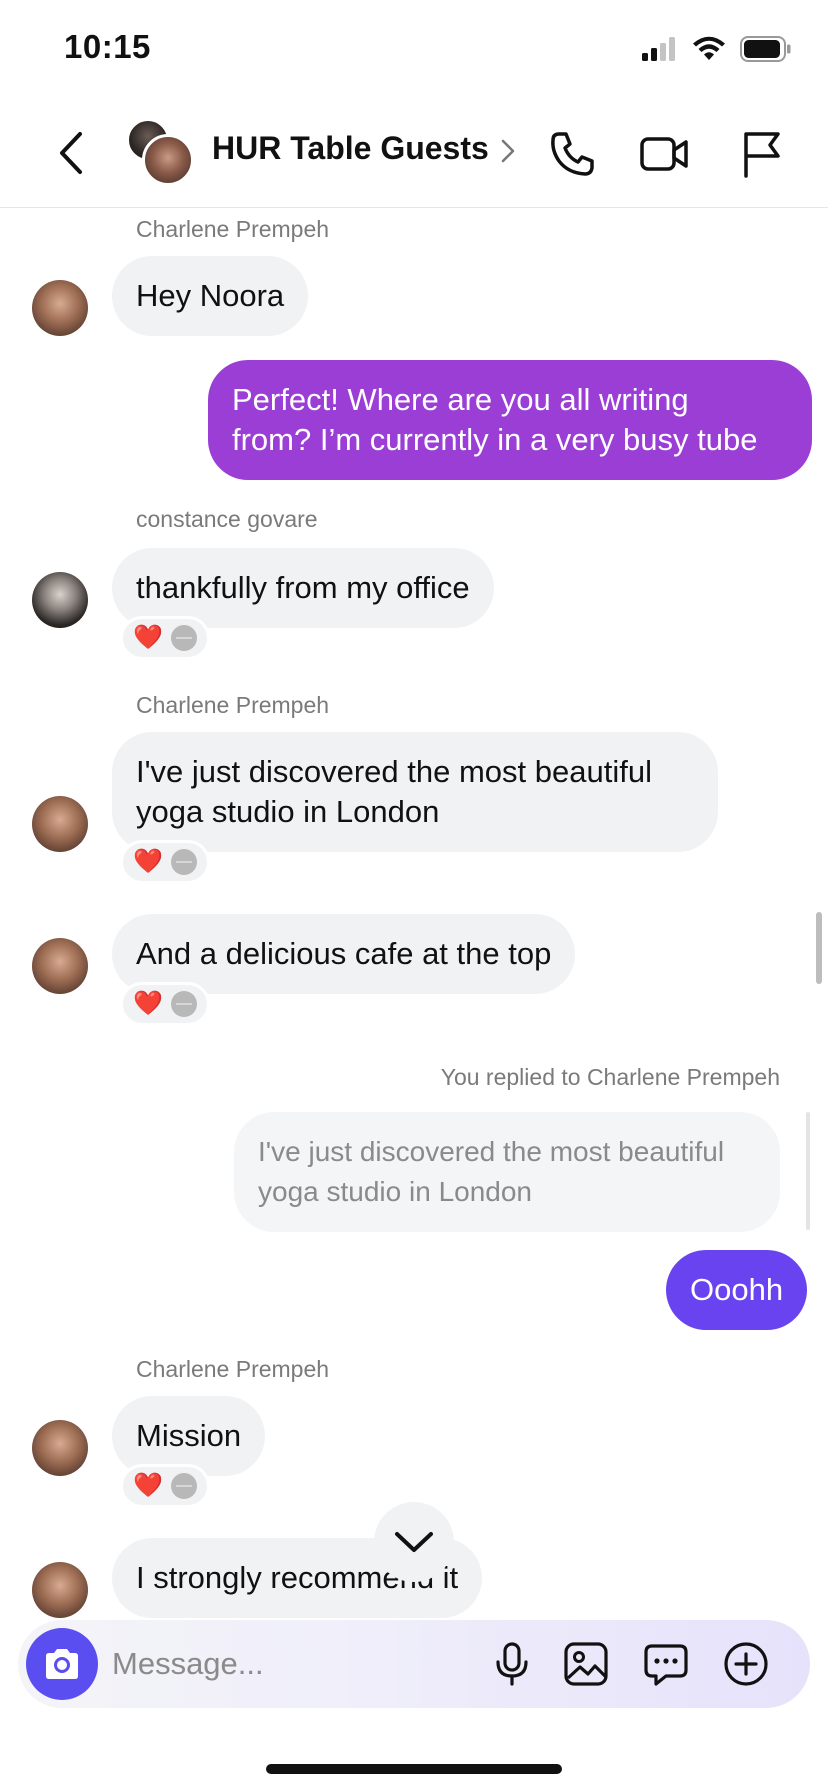 The image size is (828, 1792). What do you see at coordinates (189, 1435) in the screenshot?
I see `message-text: Mission` at bounding box center [189, 1435].